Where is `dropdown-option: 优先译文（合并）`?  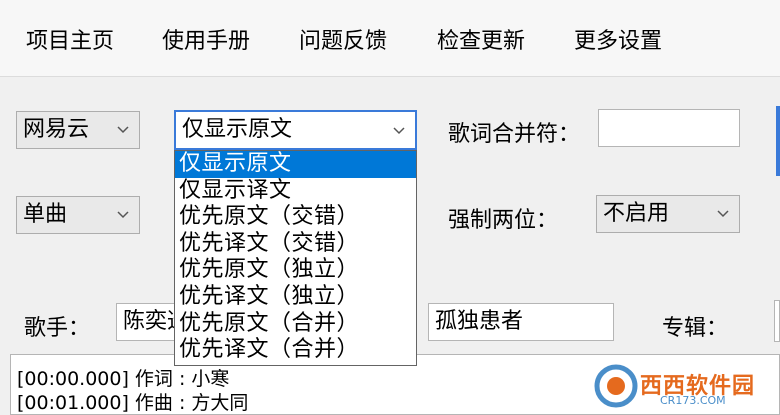 dropdown-option: 优先译文（合并） is located at coordinates (295, 350).